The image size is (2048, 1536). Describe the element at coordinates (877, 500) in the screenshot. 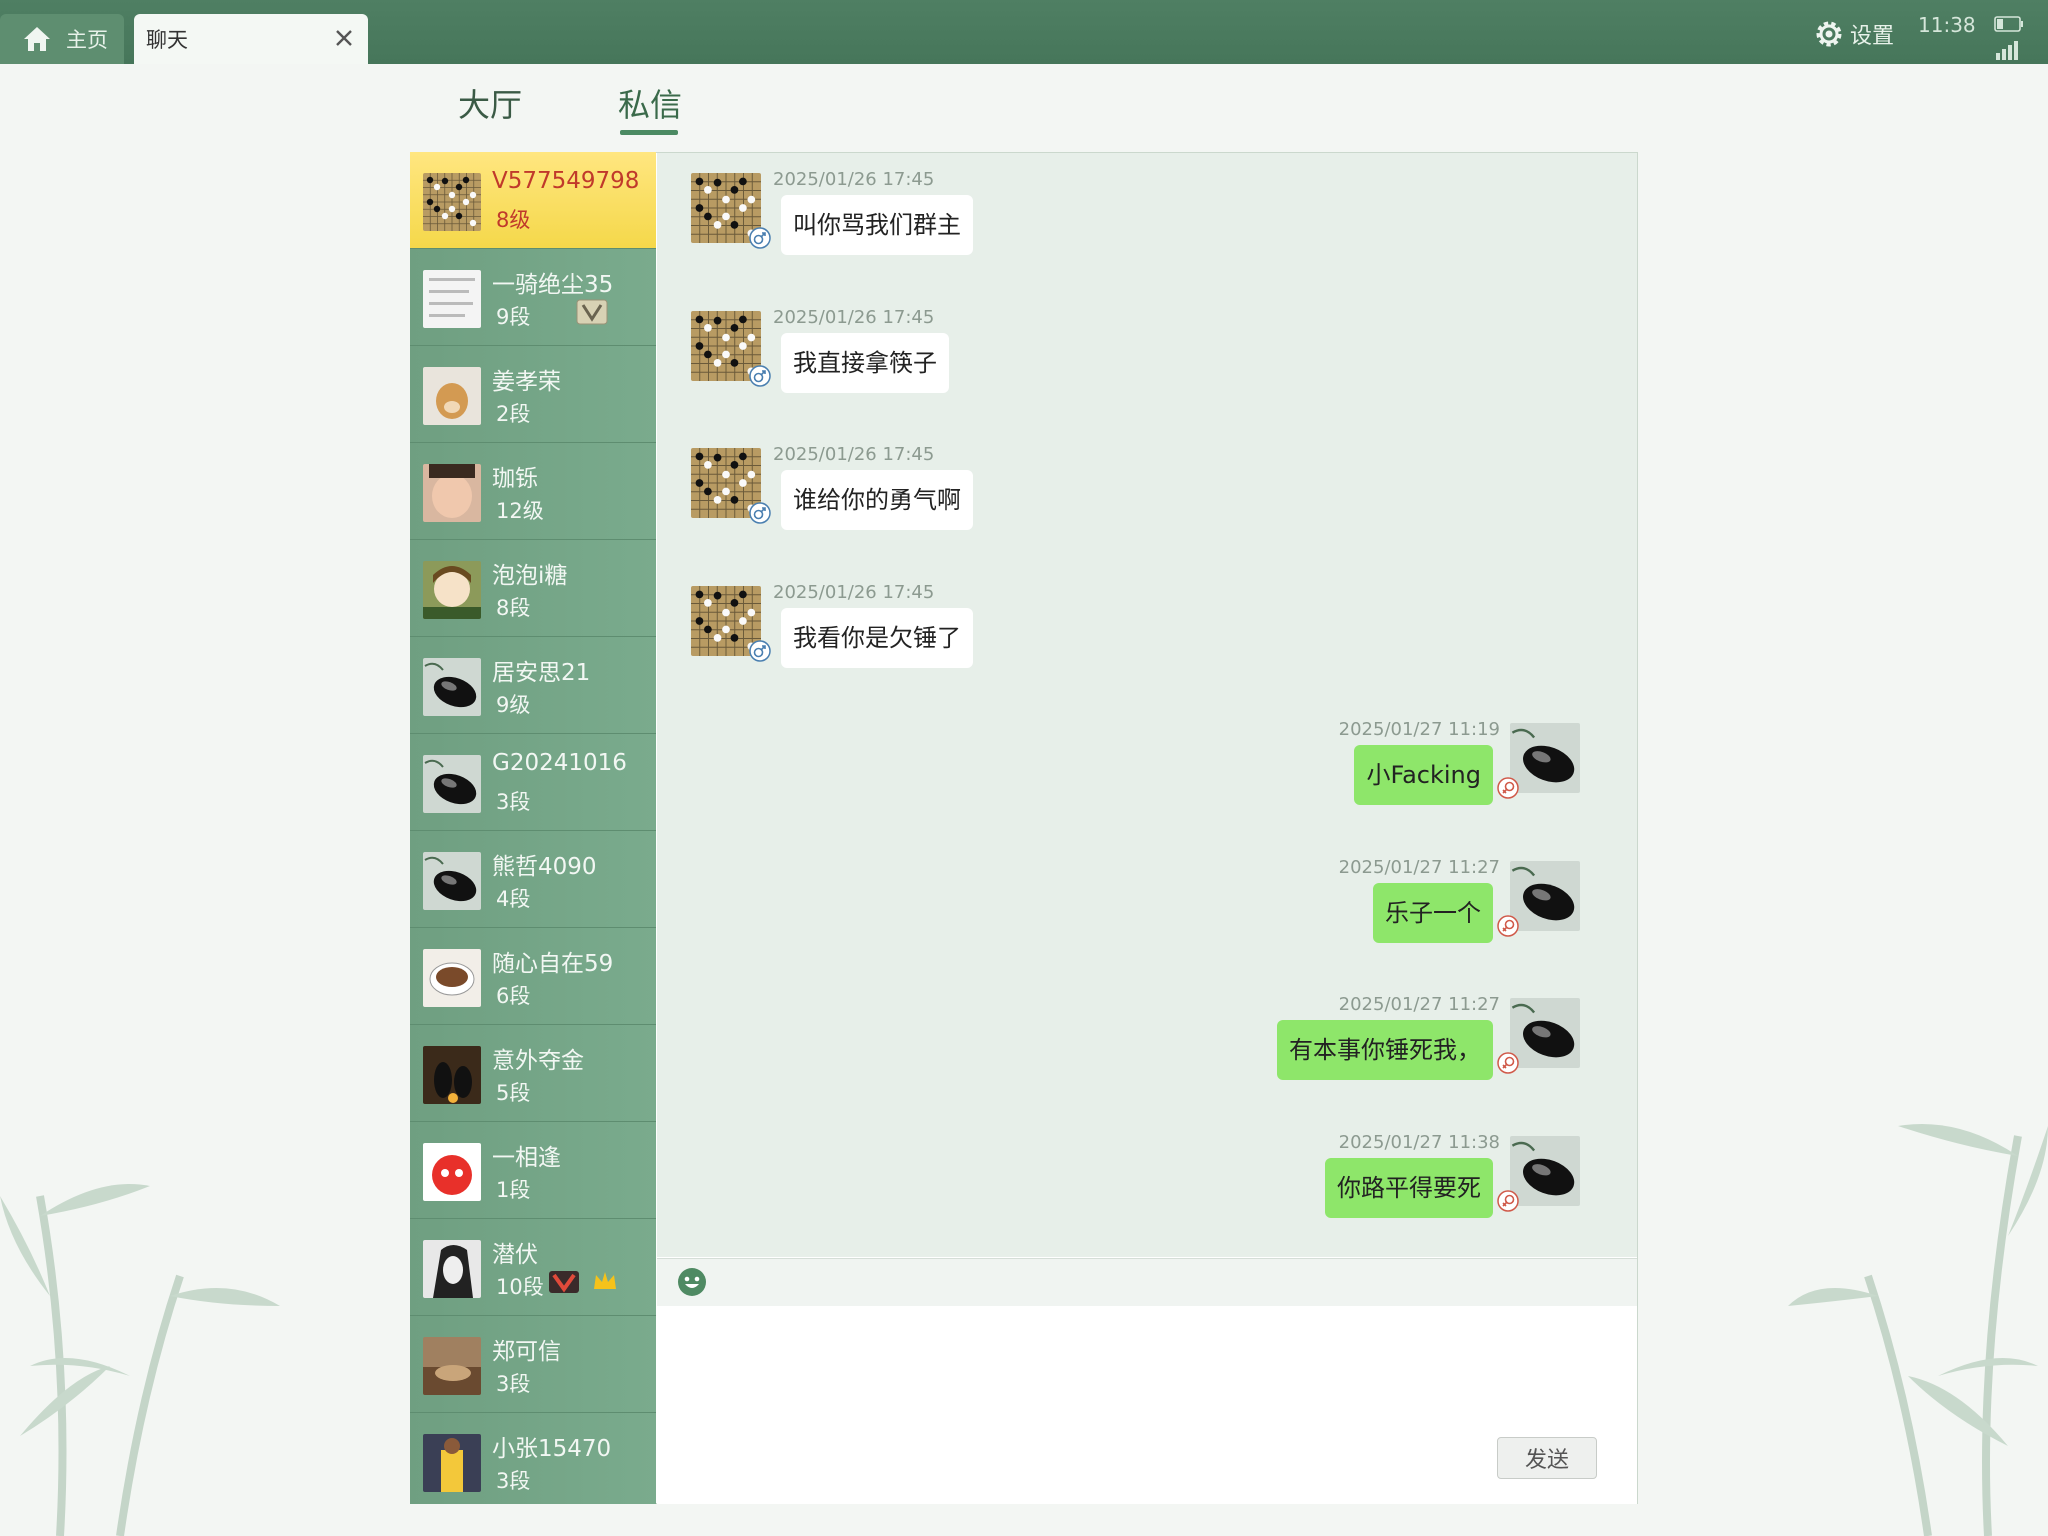

I see `message-bubble: 谁给你的勇气啊` at that location.